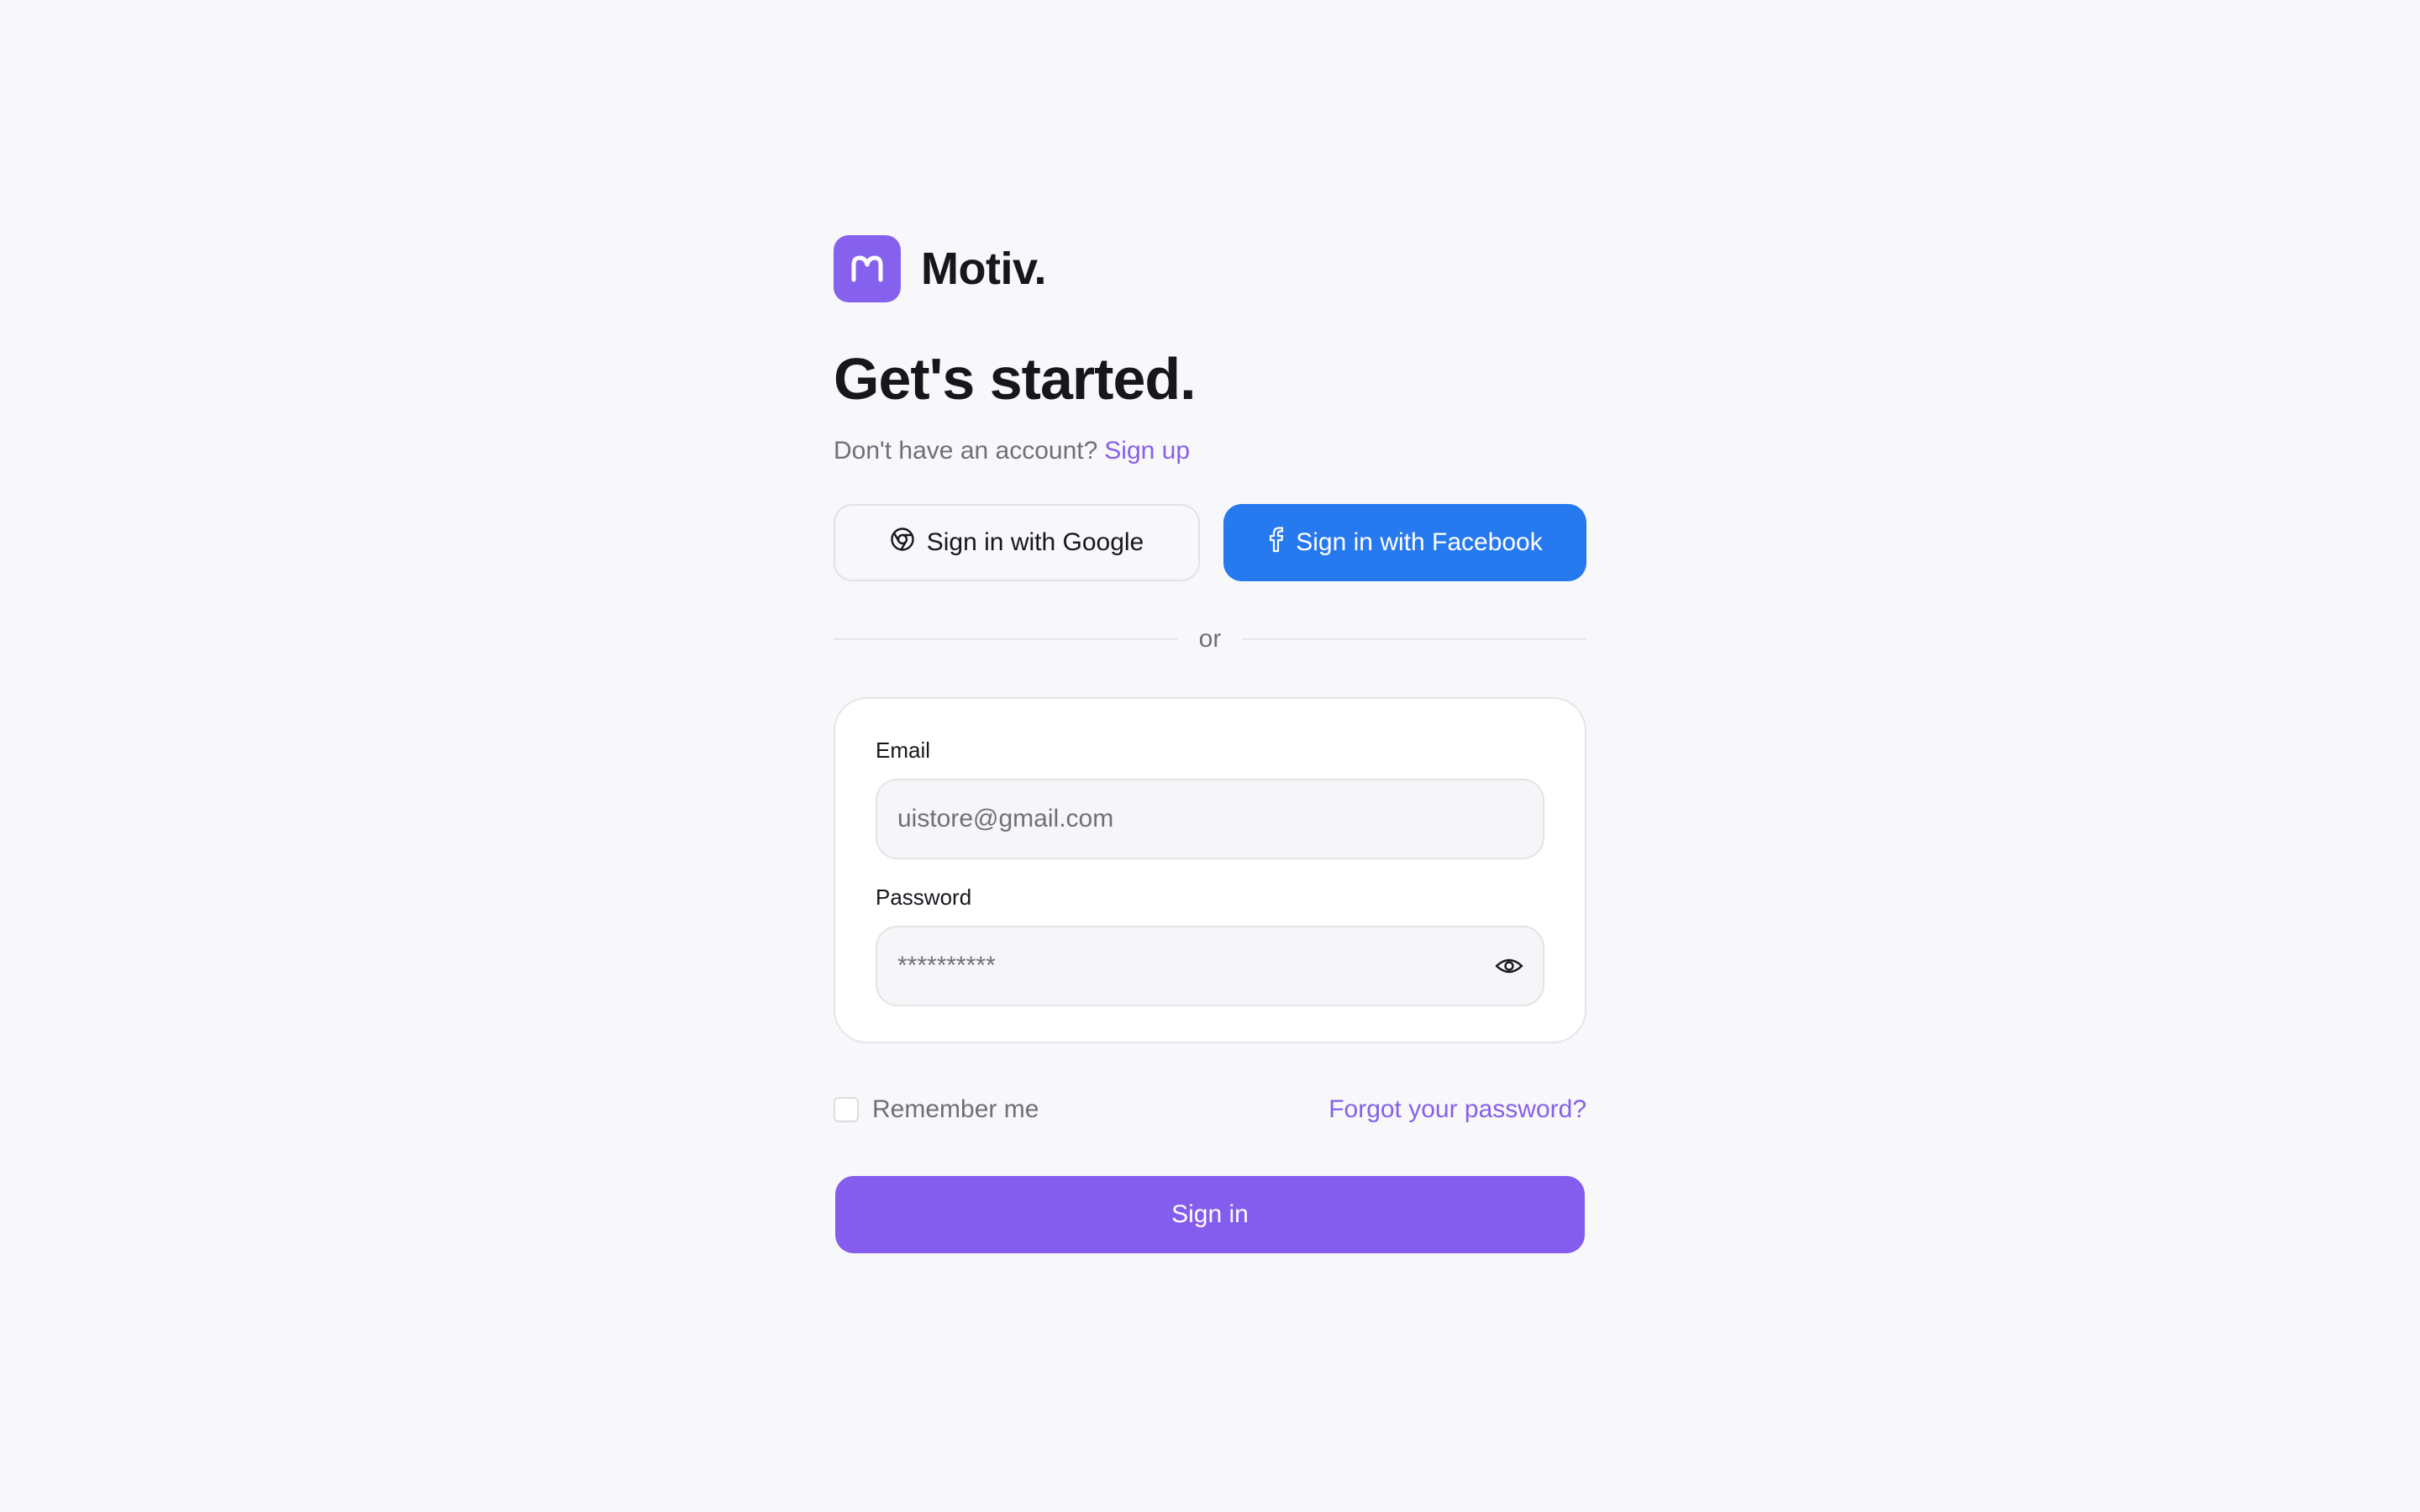 The width and height of the screenshot is (2420, 1512). What do you see at coordinates (1035, 542) in the screenshot?
I see `google-signin-label: Sign in with Google` at bounding box center [1035, 542].